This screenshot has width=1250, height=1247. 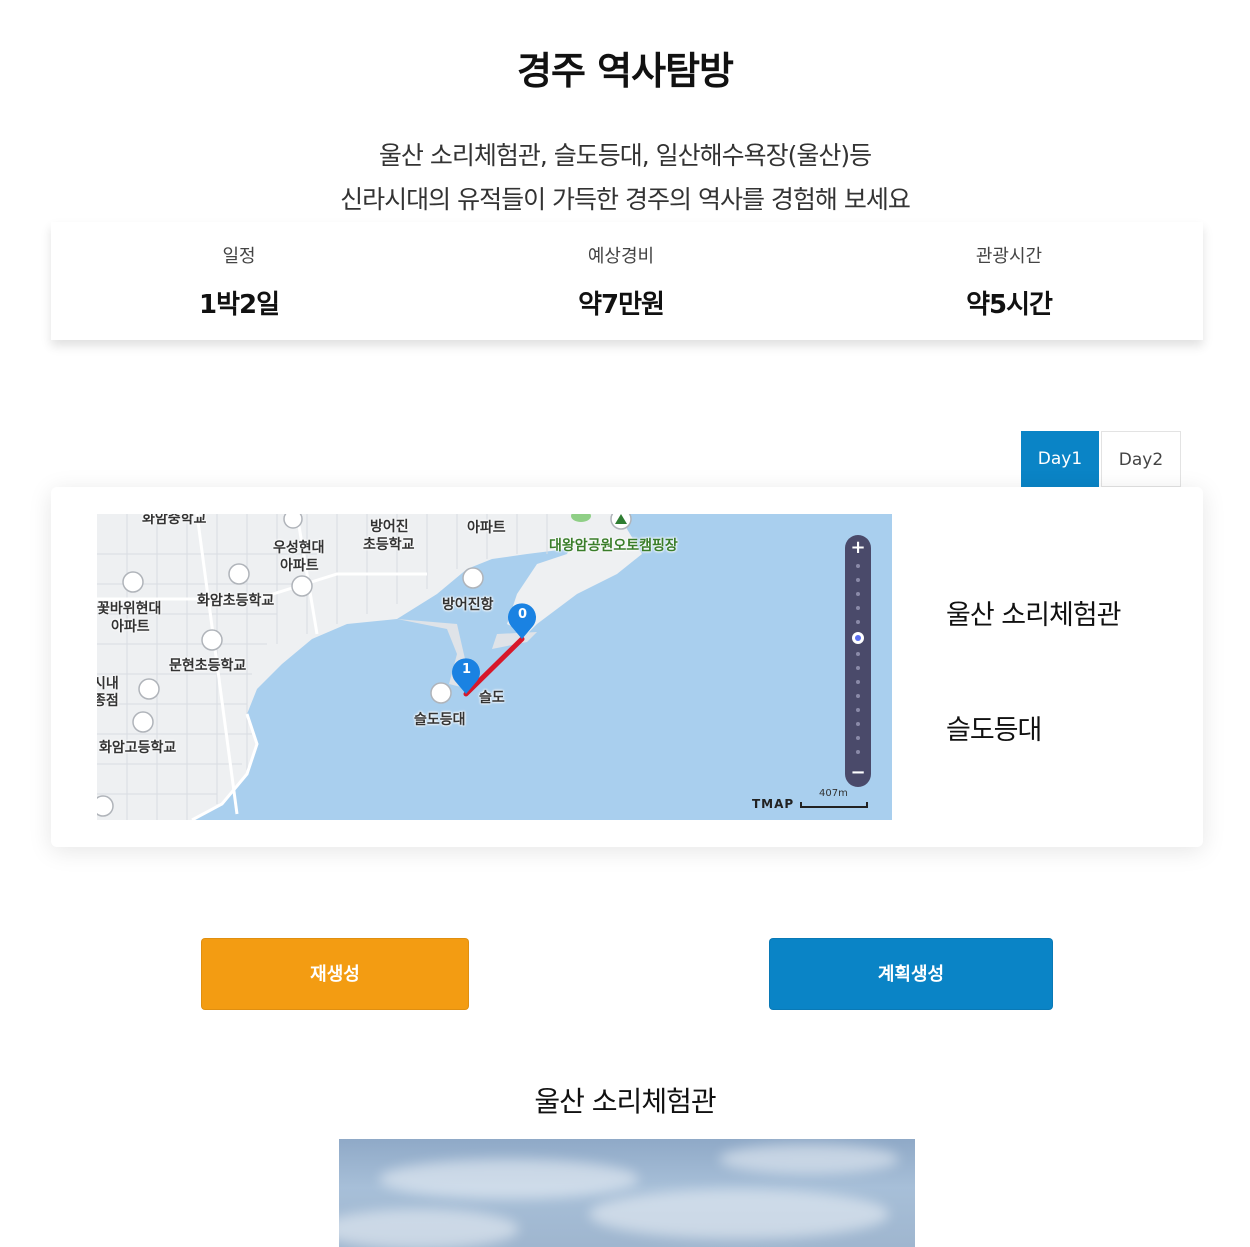 What do you see at coordinates (613, 546) in the screenshot?
I see `map-label-campground: 대왕암공원오토캠핑장` at bounding box center [613, 546].